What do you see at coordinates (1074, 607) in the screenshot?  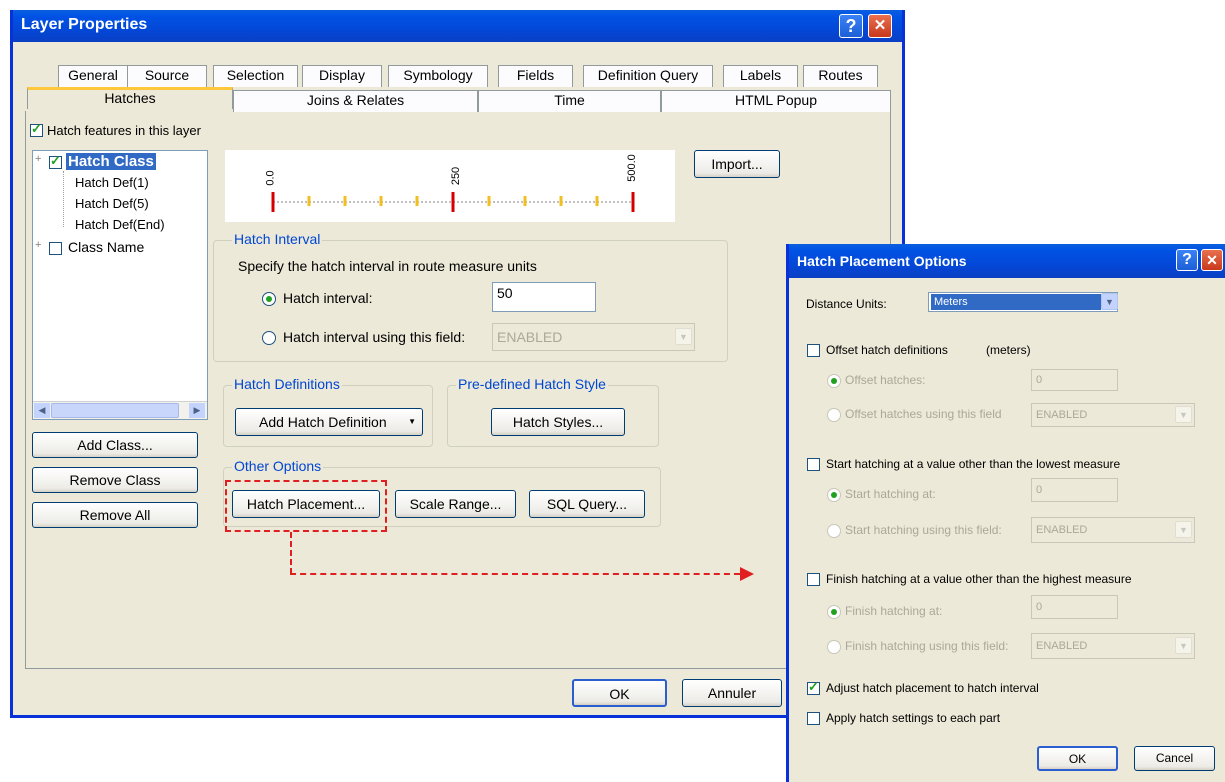 I see `finish-input: 0` at bounding box center [1074, 607].